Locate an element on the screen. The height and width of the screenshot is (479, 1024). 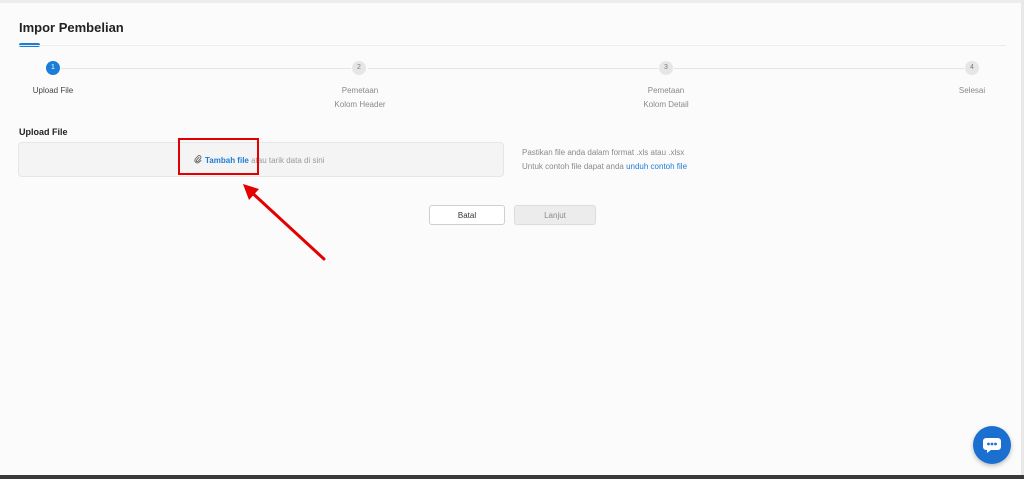
step-3-label: Pemetaan Kolom Detail is located at coordinates (666, 97).